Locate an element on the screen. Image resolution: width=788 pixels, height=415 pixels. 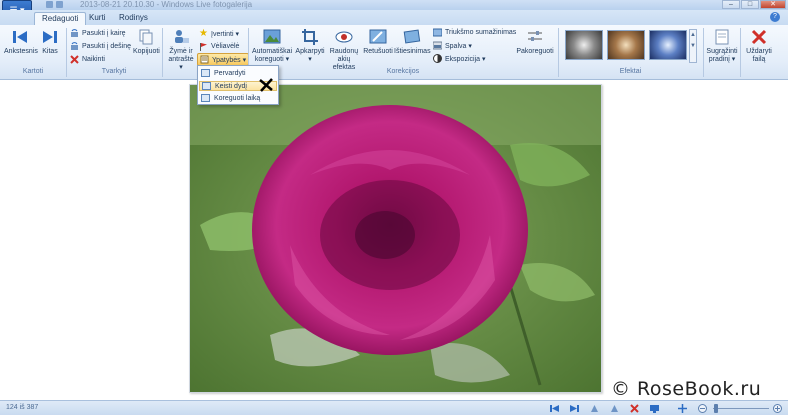
auto-adjust-icon is located at coordinates (272, 36).